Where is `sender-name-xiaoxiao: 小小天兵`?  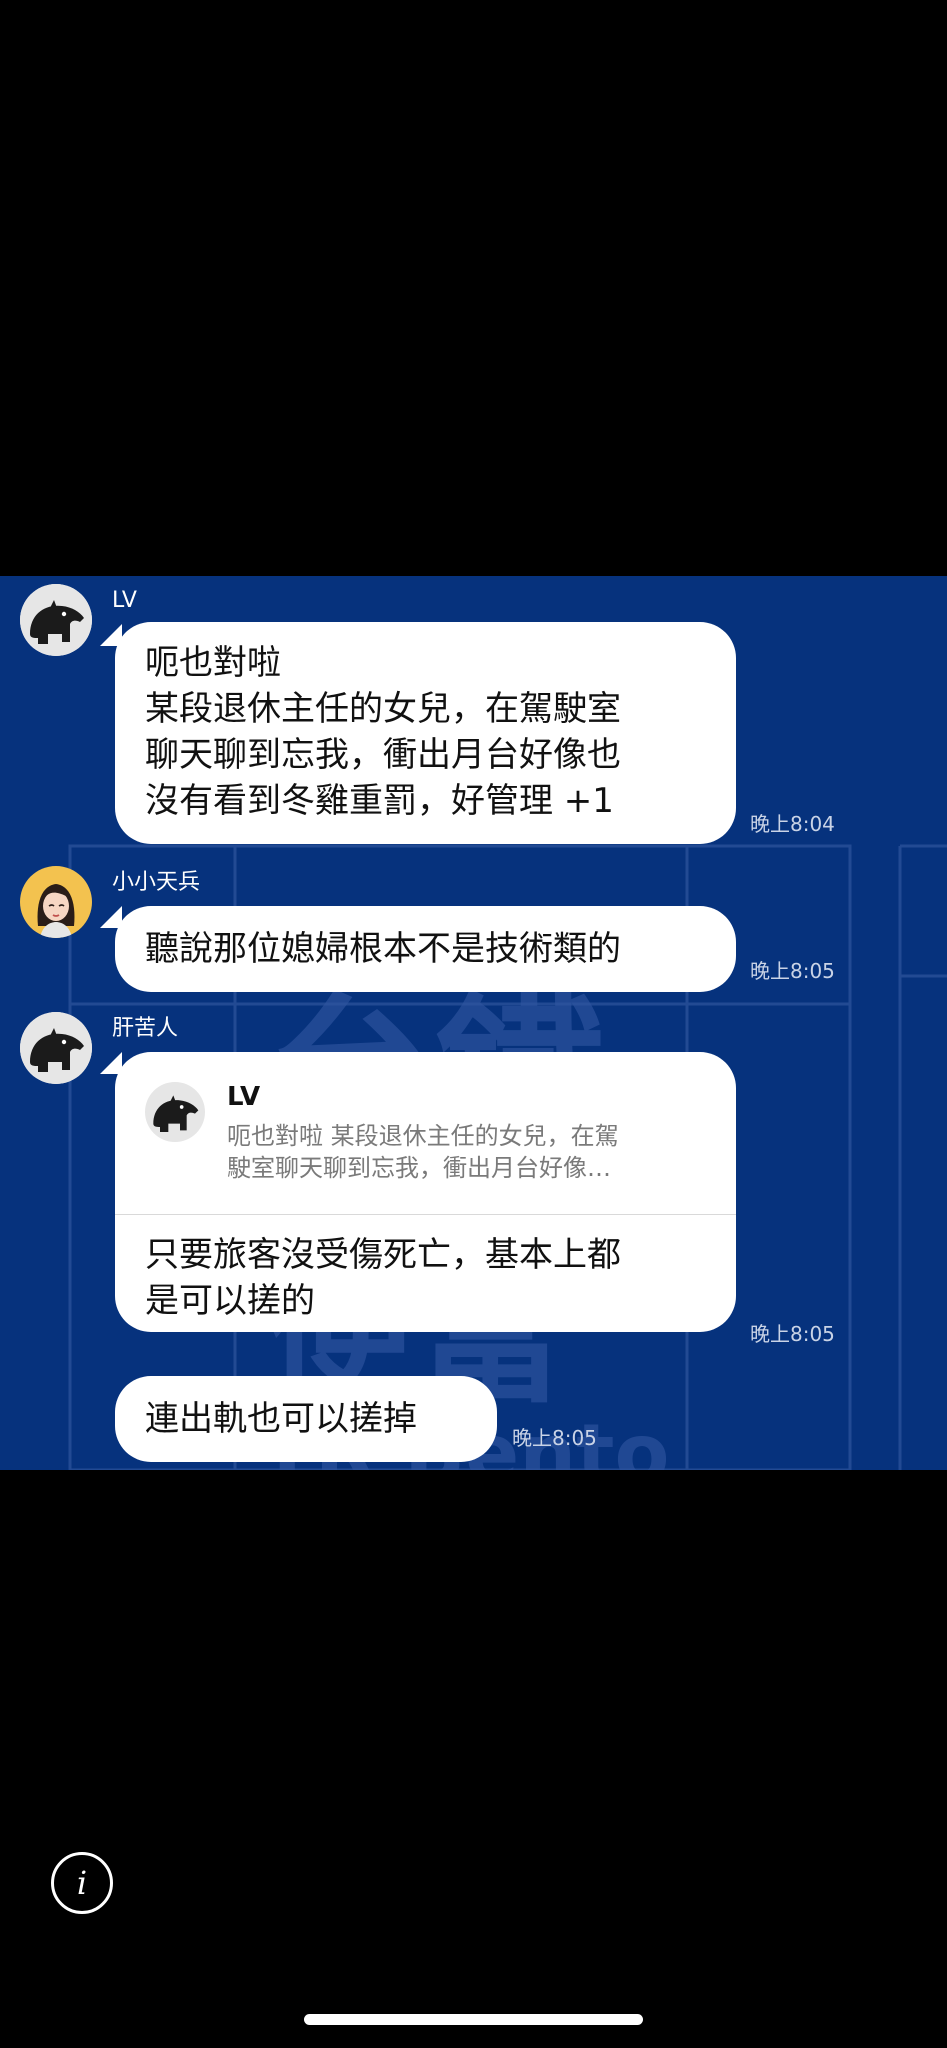 sender-name-xiaoxiao: 小小天兵 is located at coordinates (156, 882).